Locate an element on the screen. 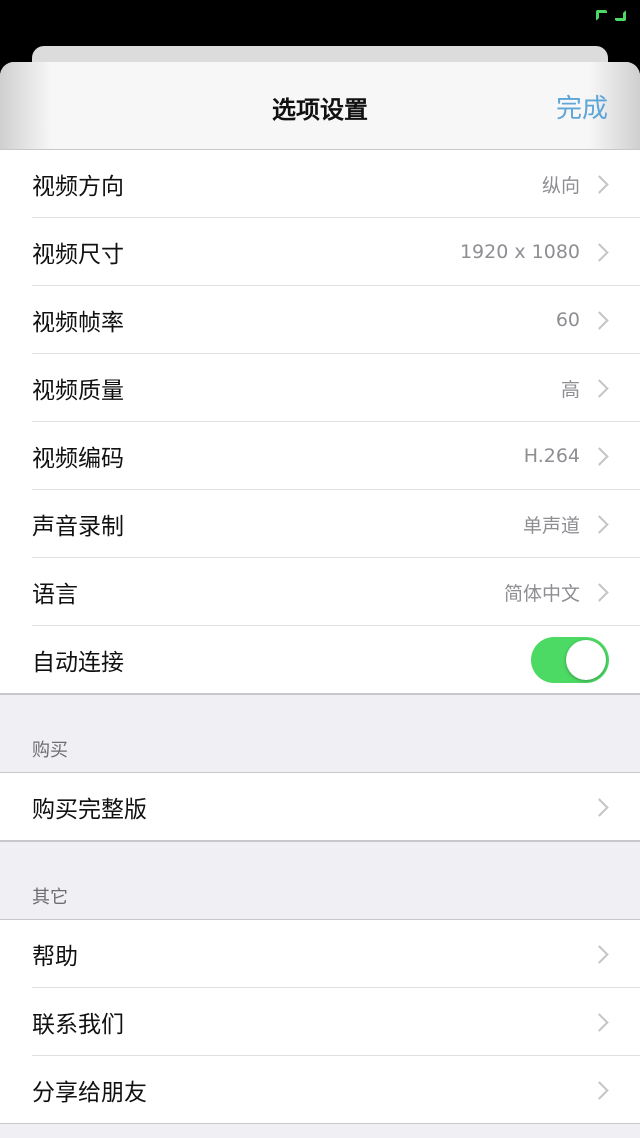 The image size is (640, 1138). screen-record-icon is located at coordinates (611, 15).